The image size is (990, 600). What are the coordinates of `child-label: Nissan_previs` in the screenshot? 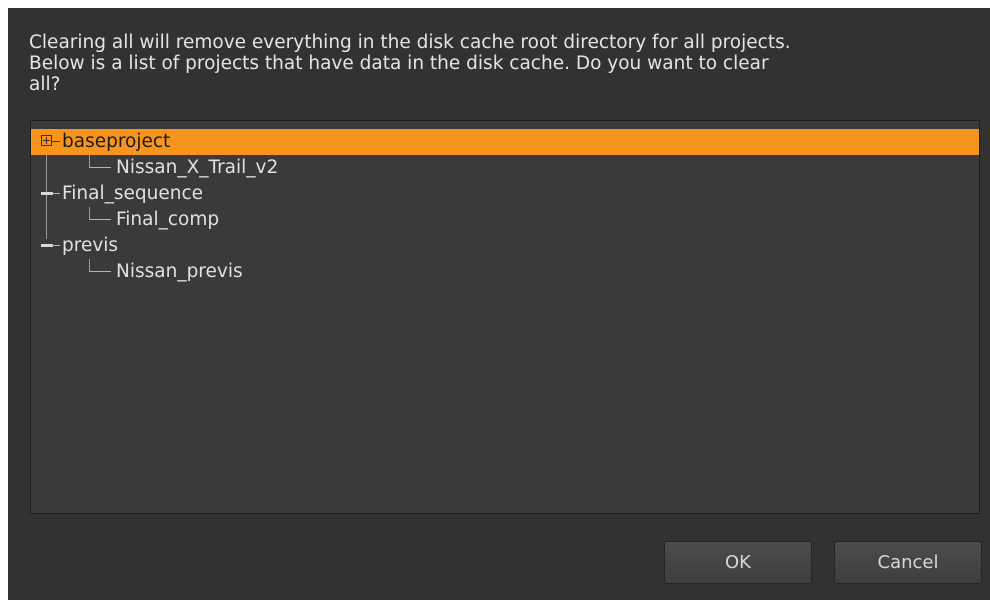 It's located at (179, 271).